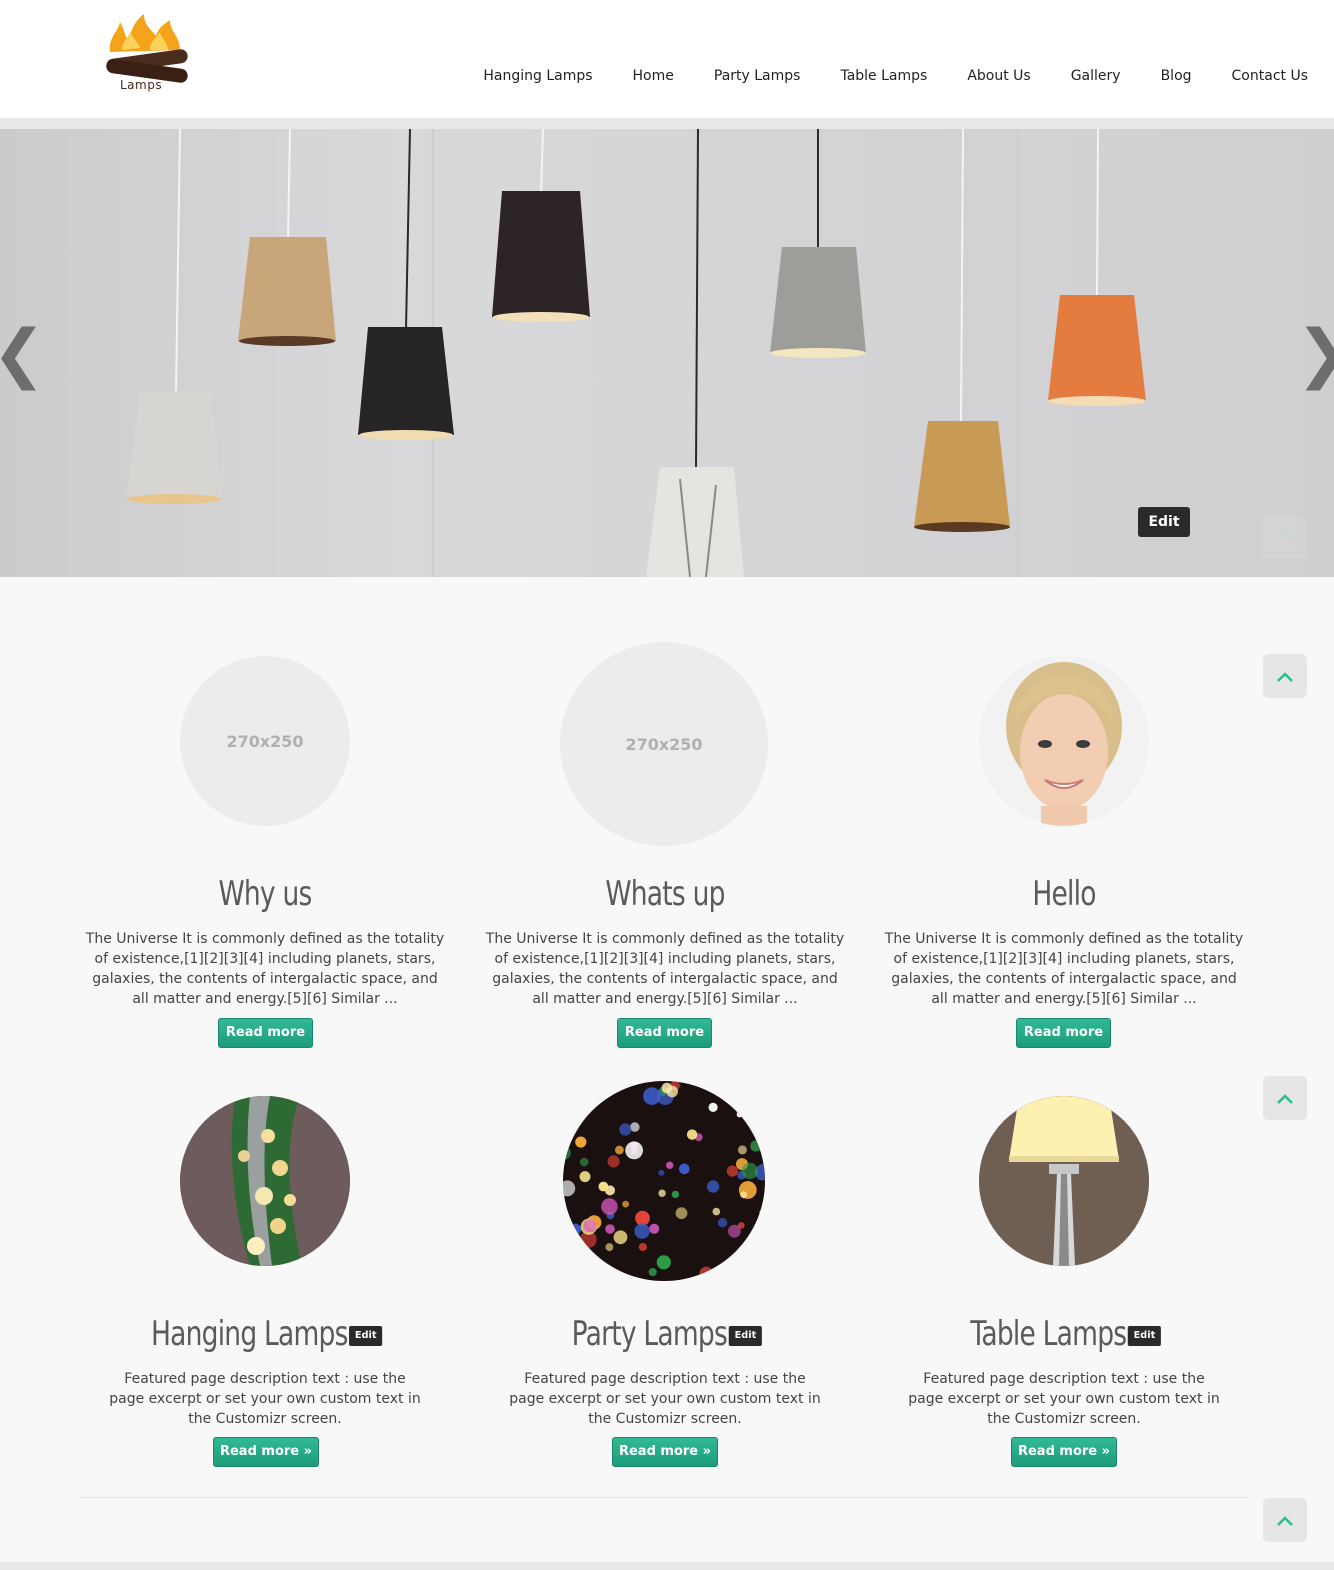 The width and height of the screenshot is (1334, 1570). I want to click on woman-portrait-image, so click(1064, 741).